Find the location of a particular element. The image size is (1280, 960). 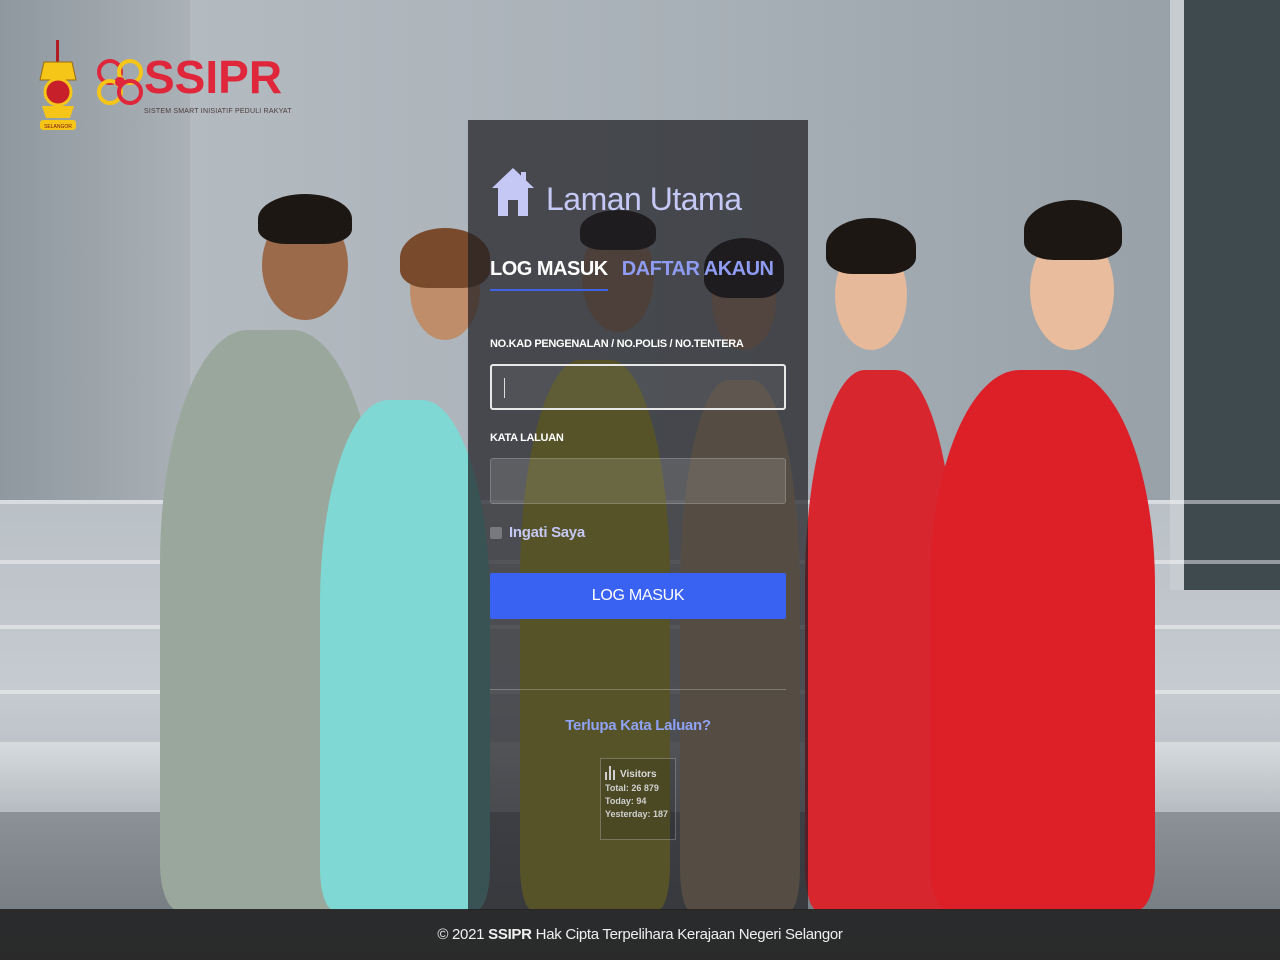

footer-copyright: © 2021 is located at coordinates (461, 934).